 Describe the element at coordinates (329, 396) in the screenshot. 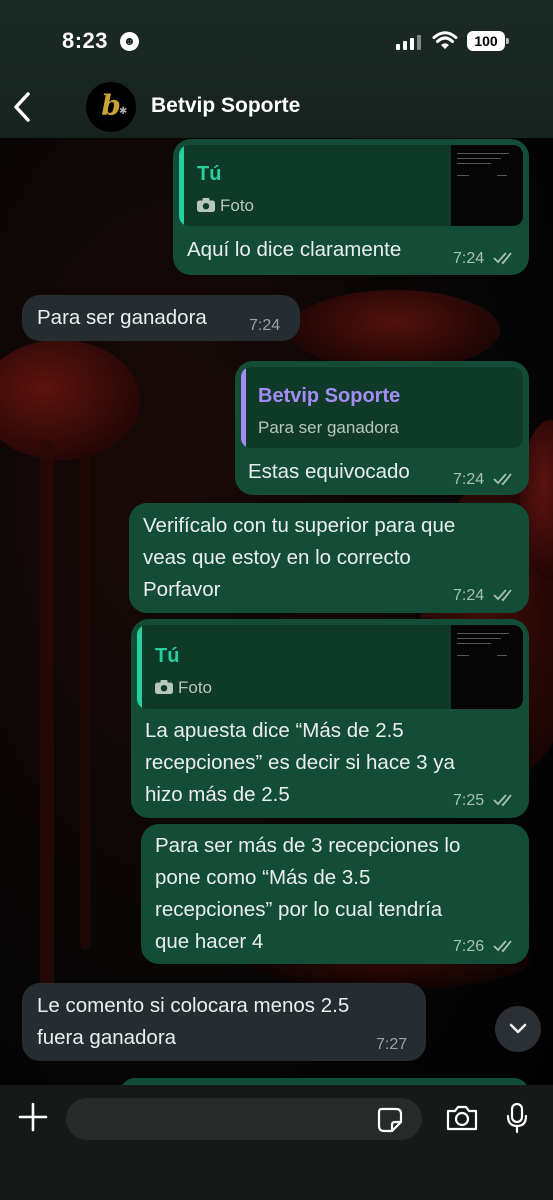

I see `reply-author: Betvip Soporte` at that location.